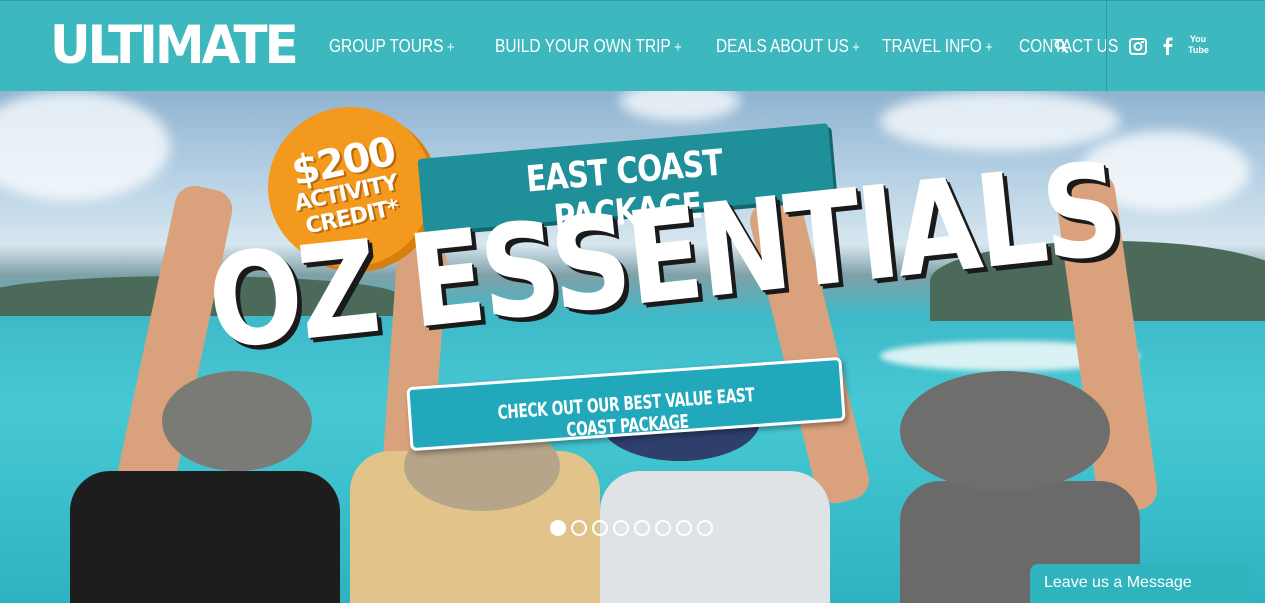  I want to click on nav-group-tours: GROUP TOURS +, so click(391, 46).